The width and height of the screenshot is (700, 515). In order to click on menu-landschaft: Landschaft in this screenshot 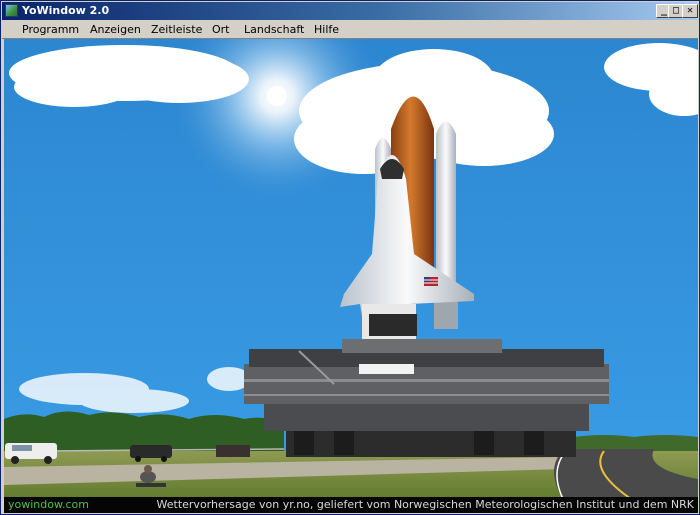, I will do `click(274, 29)`.